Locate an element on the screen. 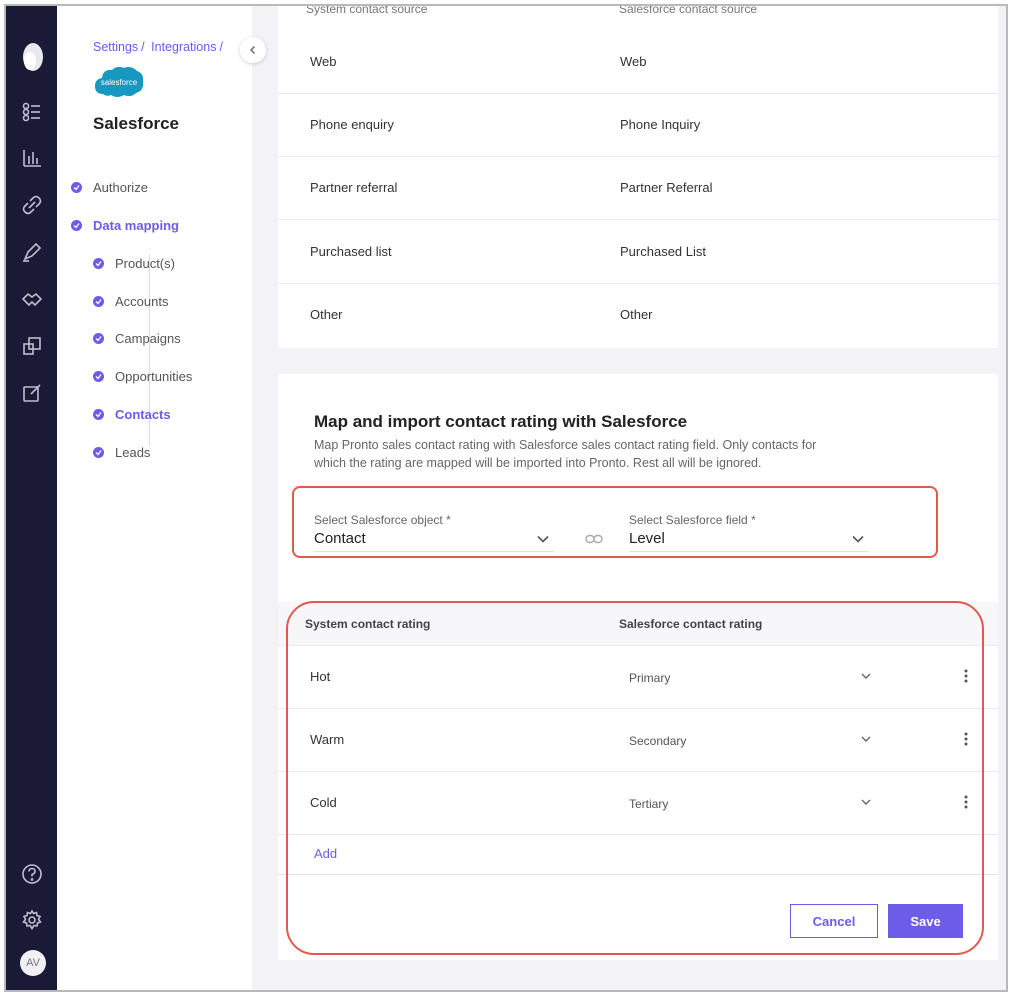 The height and width of the screenshot is (996, 1012). breadcrumb-settings: Settings is located at coordinates (115, 47).